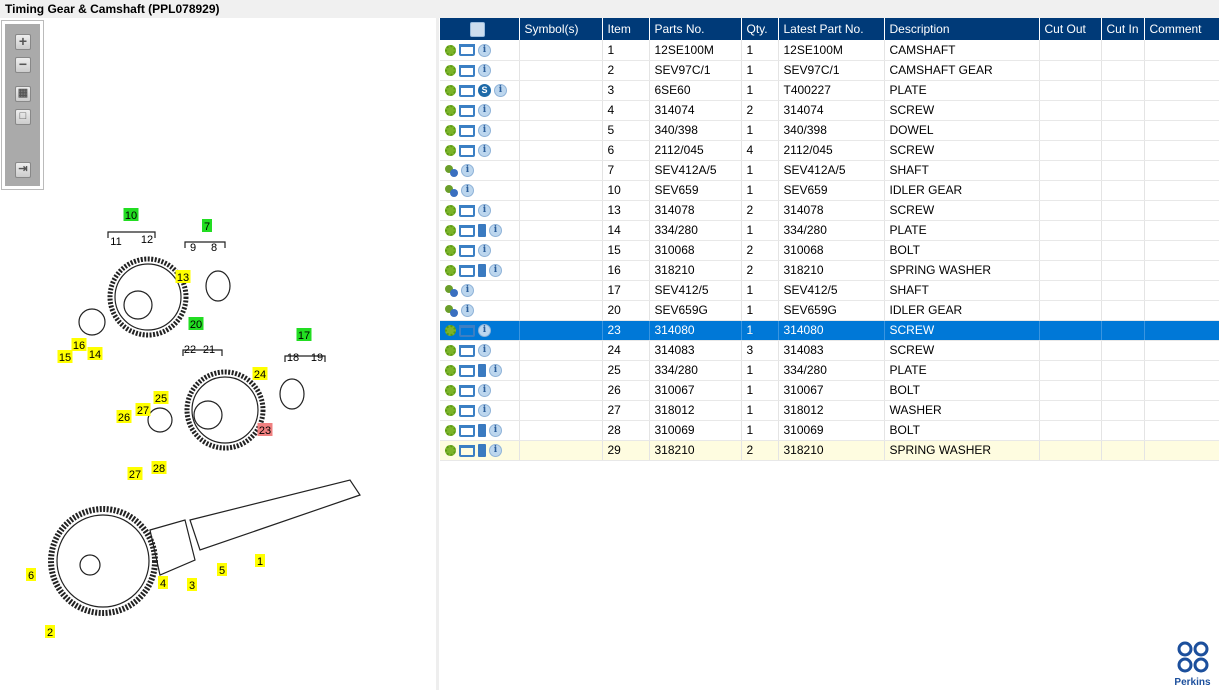  I want to click on column-header-item: Item, so click(626, 29).